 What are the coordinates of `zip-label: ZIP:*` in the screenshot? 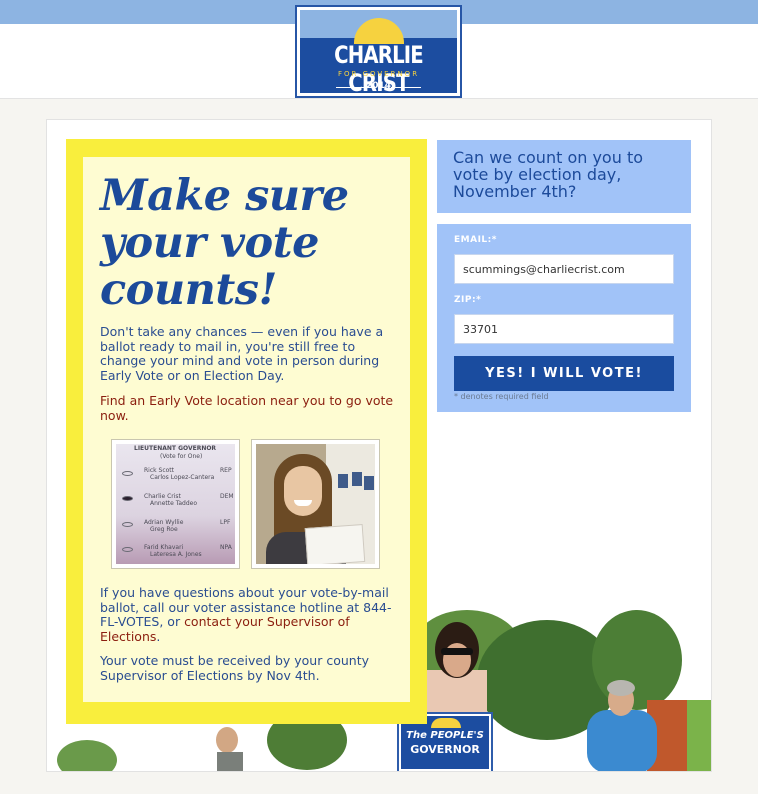 It's located at (468, 300).